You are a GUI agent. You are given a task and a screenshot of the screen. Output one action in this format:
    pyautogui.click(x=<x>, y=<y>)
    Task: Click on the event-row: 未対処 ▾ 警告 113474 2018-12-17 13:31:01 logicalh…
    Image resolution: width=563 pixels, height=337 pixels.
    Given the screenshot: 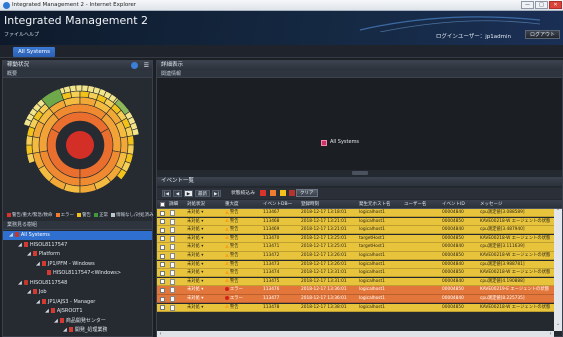 What is the action you would take?
    pyautogui.click(x=355, y=273)
    